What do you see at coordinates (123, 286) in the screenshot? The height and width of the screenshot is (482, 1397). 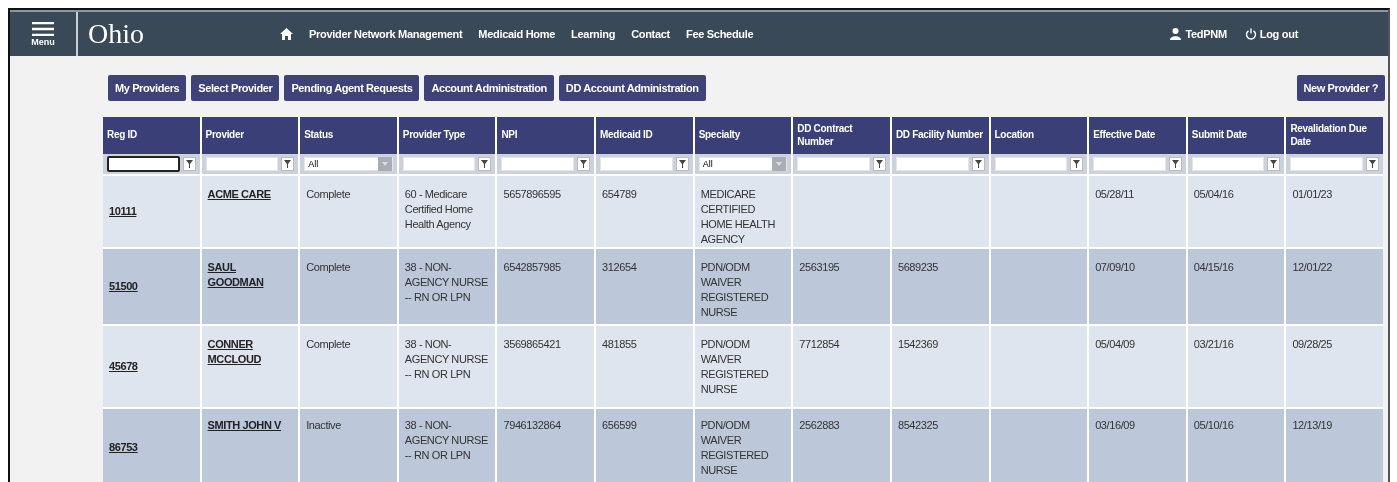 I see `reg-id-link: 51500` at bounding box center [123, 286].